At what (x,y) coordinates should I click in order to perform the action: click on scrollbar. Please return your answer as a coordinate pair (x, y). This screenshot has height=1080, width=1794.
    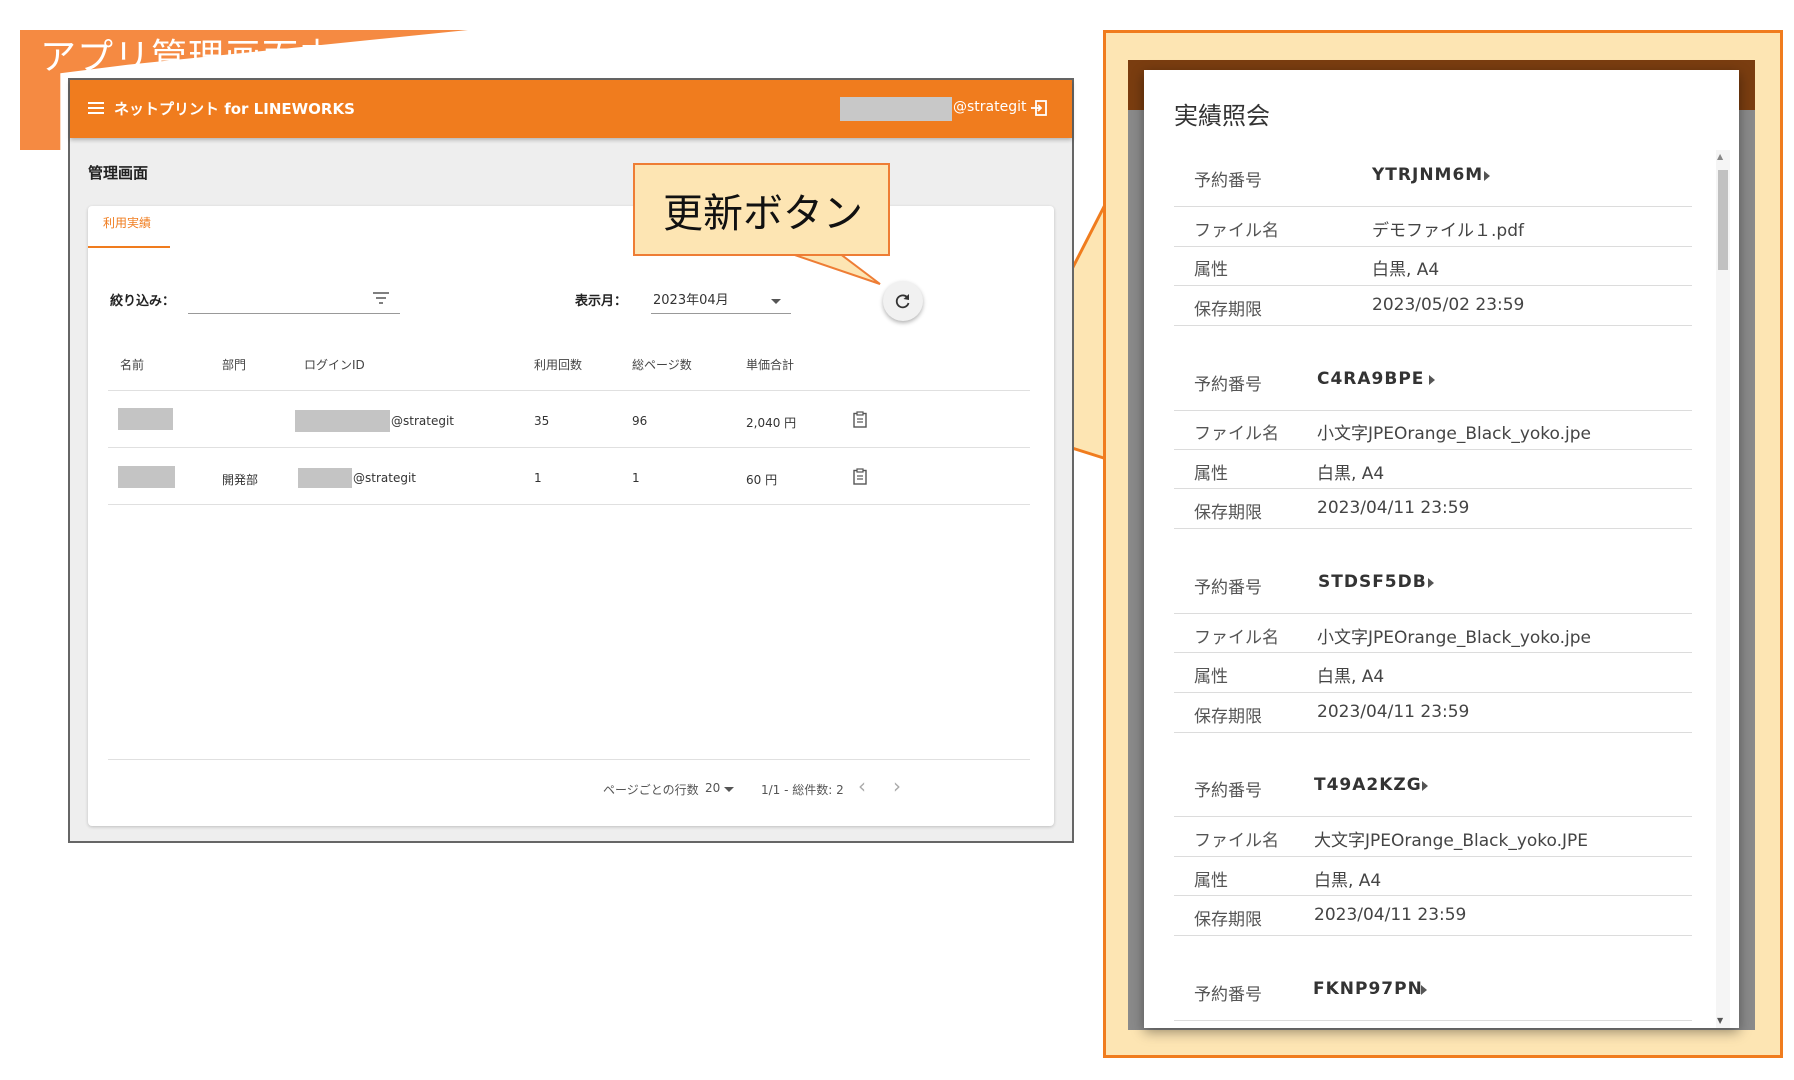
    Looking at the image, I should click on (1723, 589).